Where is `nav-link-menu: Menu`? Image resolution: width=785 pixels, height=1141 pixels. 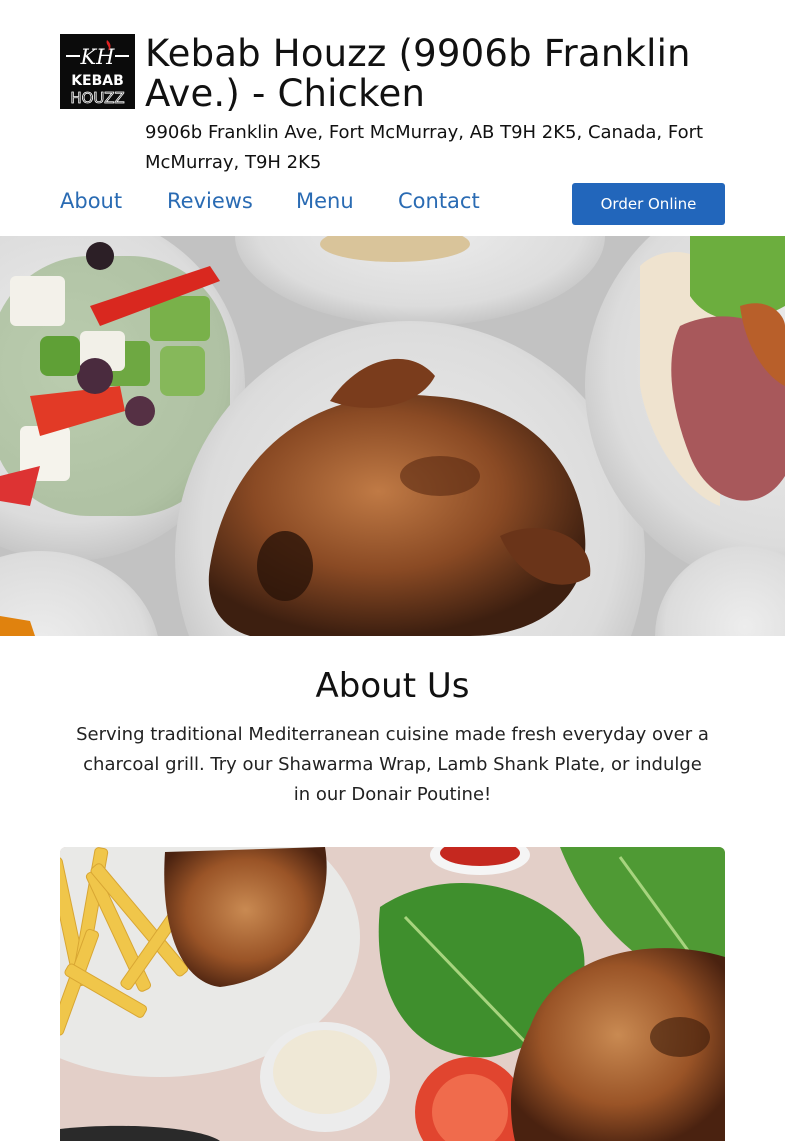
nav-link-menu: Menu is located at coordinates (325, 201).